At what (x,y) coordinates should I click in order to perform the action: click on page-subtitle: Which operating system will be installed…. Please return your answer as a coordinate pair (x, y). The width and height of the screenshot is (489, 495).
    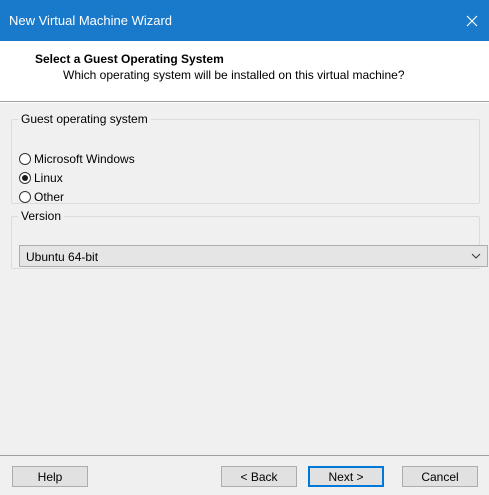
    Looking at the image, I should click on (234, 75).